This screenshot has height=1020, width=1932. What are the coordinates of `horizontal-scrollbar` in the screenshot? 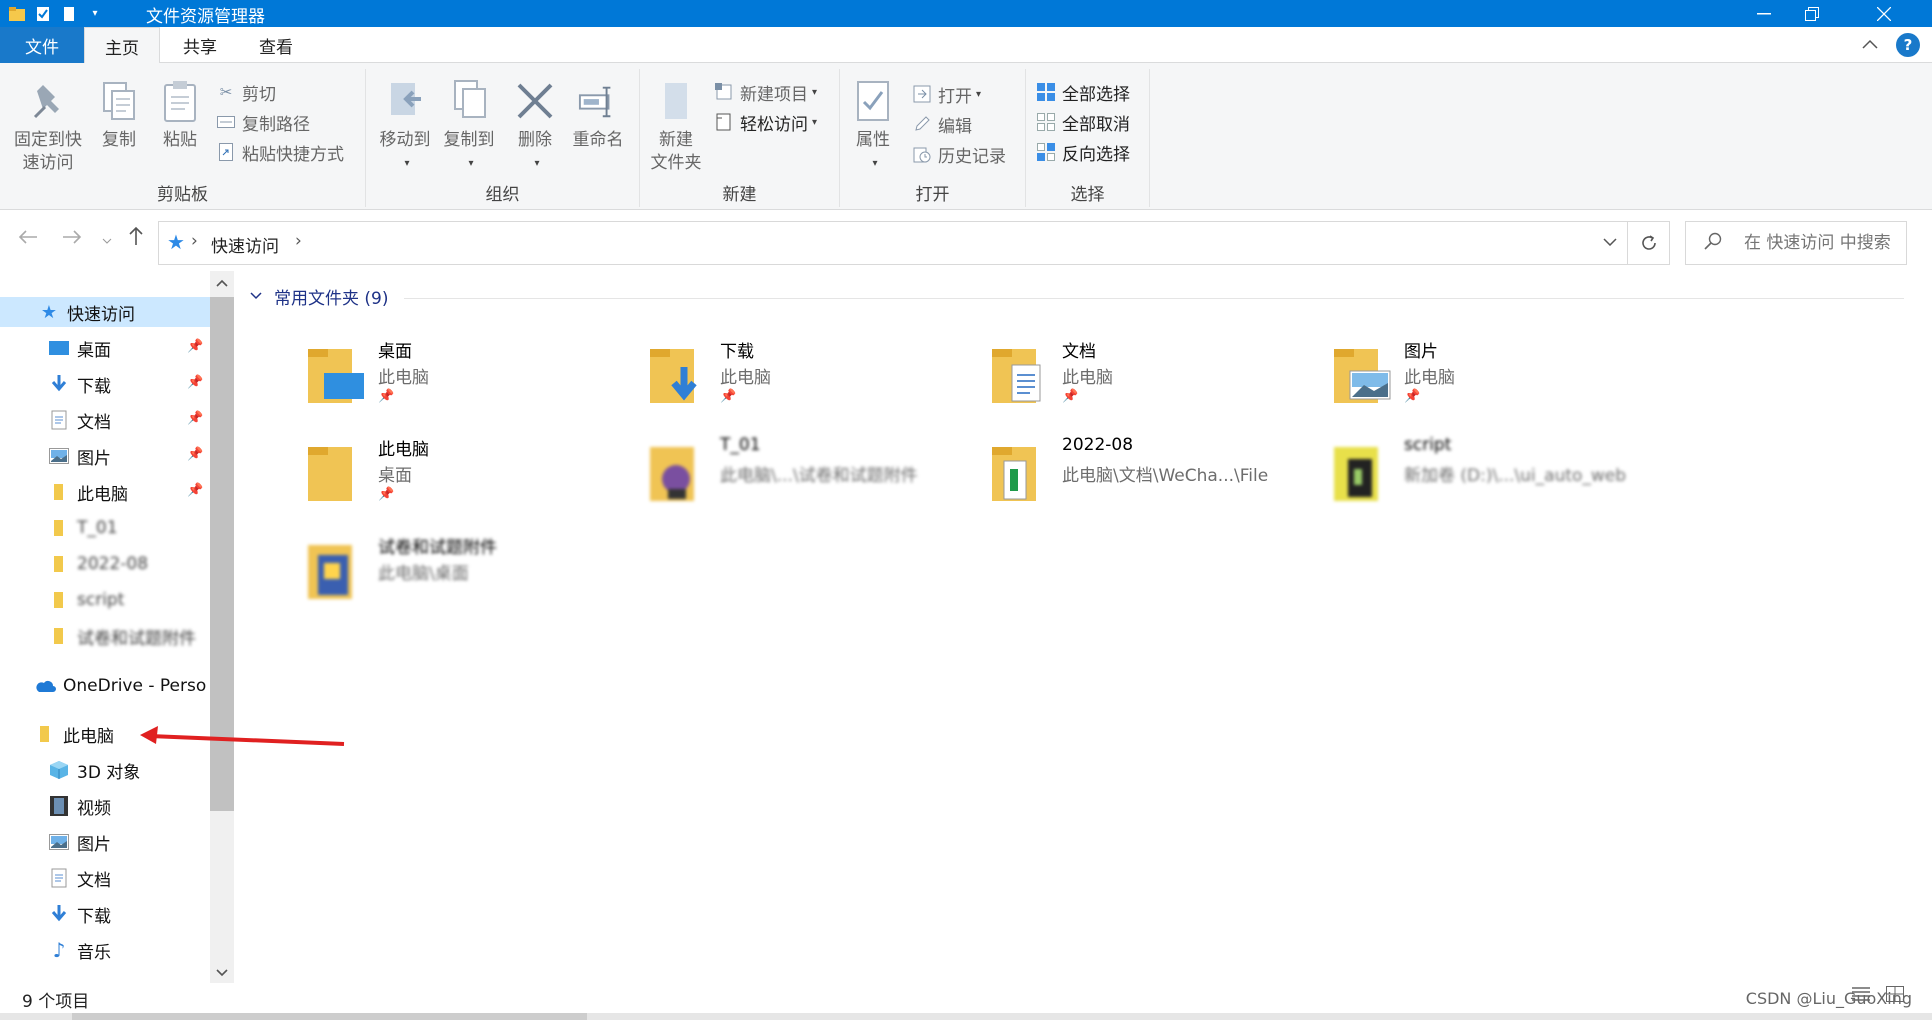 It's located at (966, 1016).